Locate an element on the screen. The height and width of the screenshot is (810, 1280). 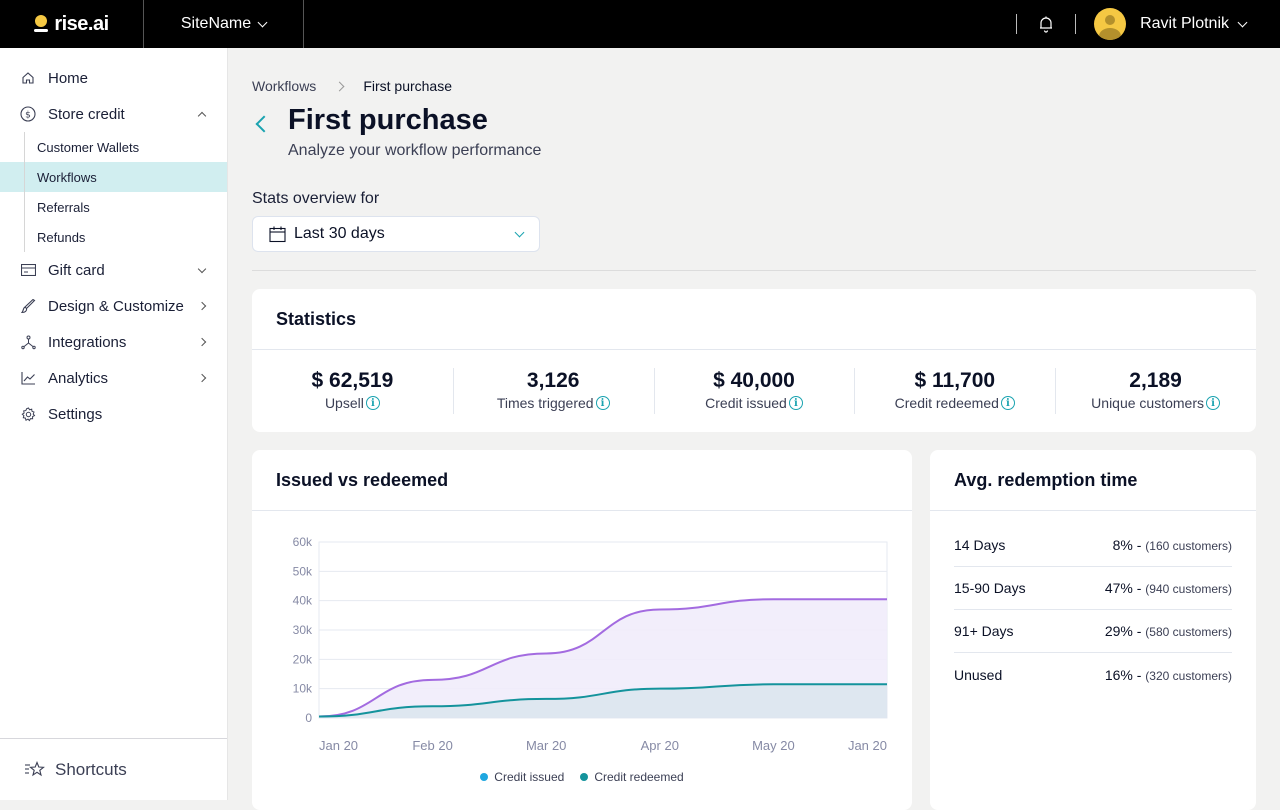
stat-credit-issued: $ 40,000 Credit issued i is located at coordinates (754, 391).